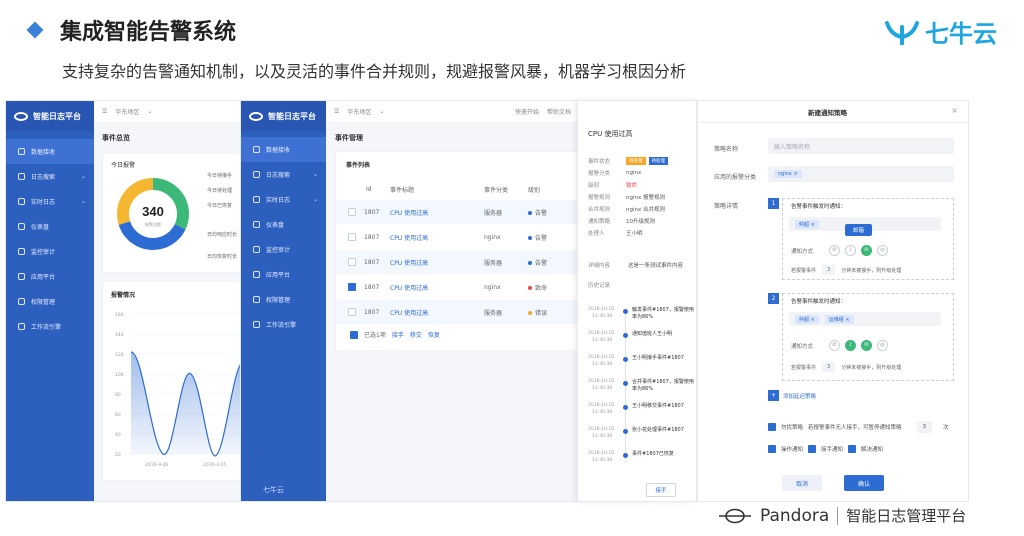  Describe the element at coordinates (456, 237) in the screenshot. I see `table-row: 1807 CPU 使用过高 nginx 告警` at that location.